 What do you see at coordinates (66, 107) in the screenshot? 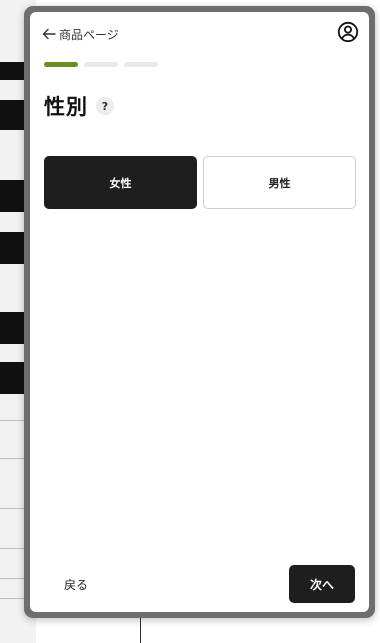
I see `page-title: 性別` at bounding box center [66, 107].